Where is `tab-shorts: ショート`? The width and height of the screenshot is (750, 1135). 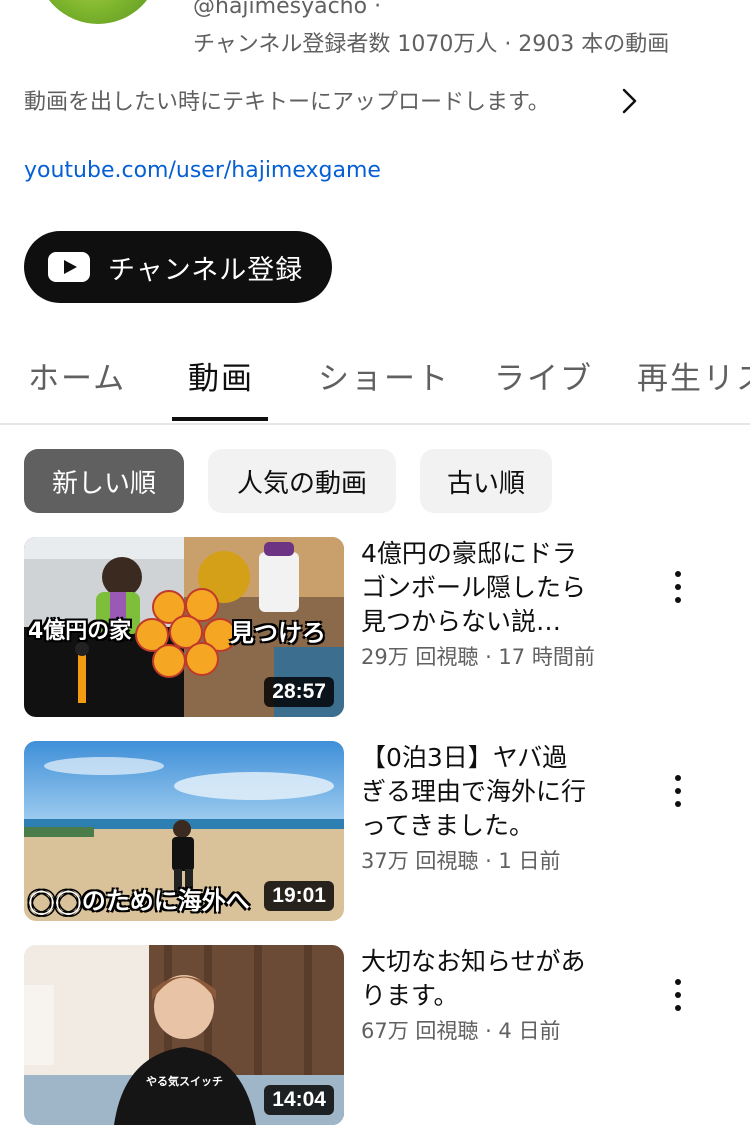 tab-shorts: ショート is located at coordinates (384, 375).